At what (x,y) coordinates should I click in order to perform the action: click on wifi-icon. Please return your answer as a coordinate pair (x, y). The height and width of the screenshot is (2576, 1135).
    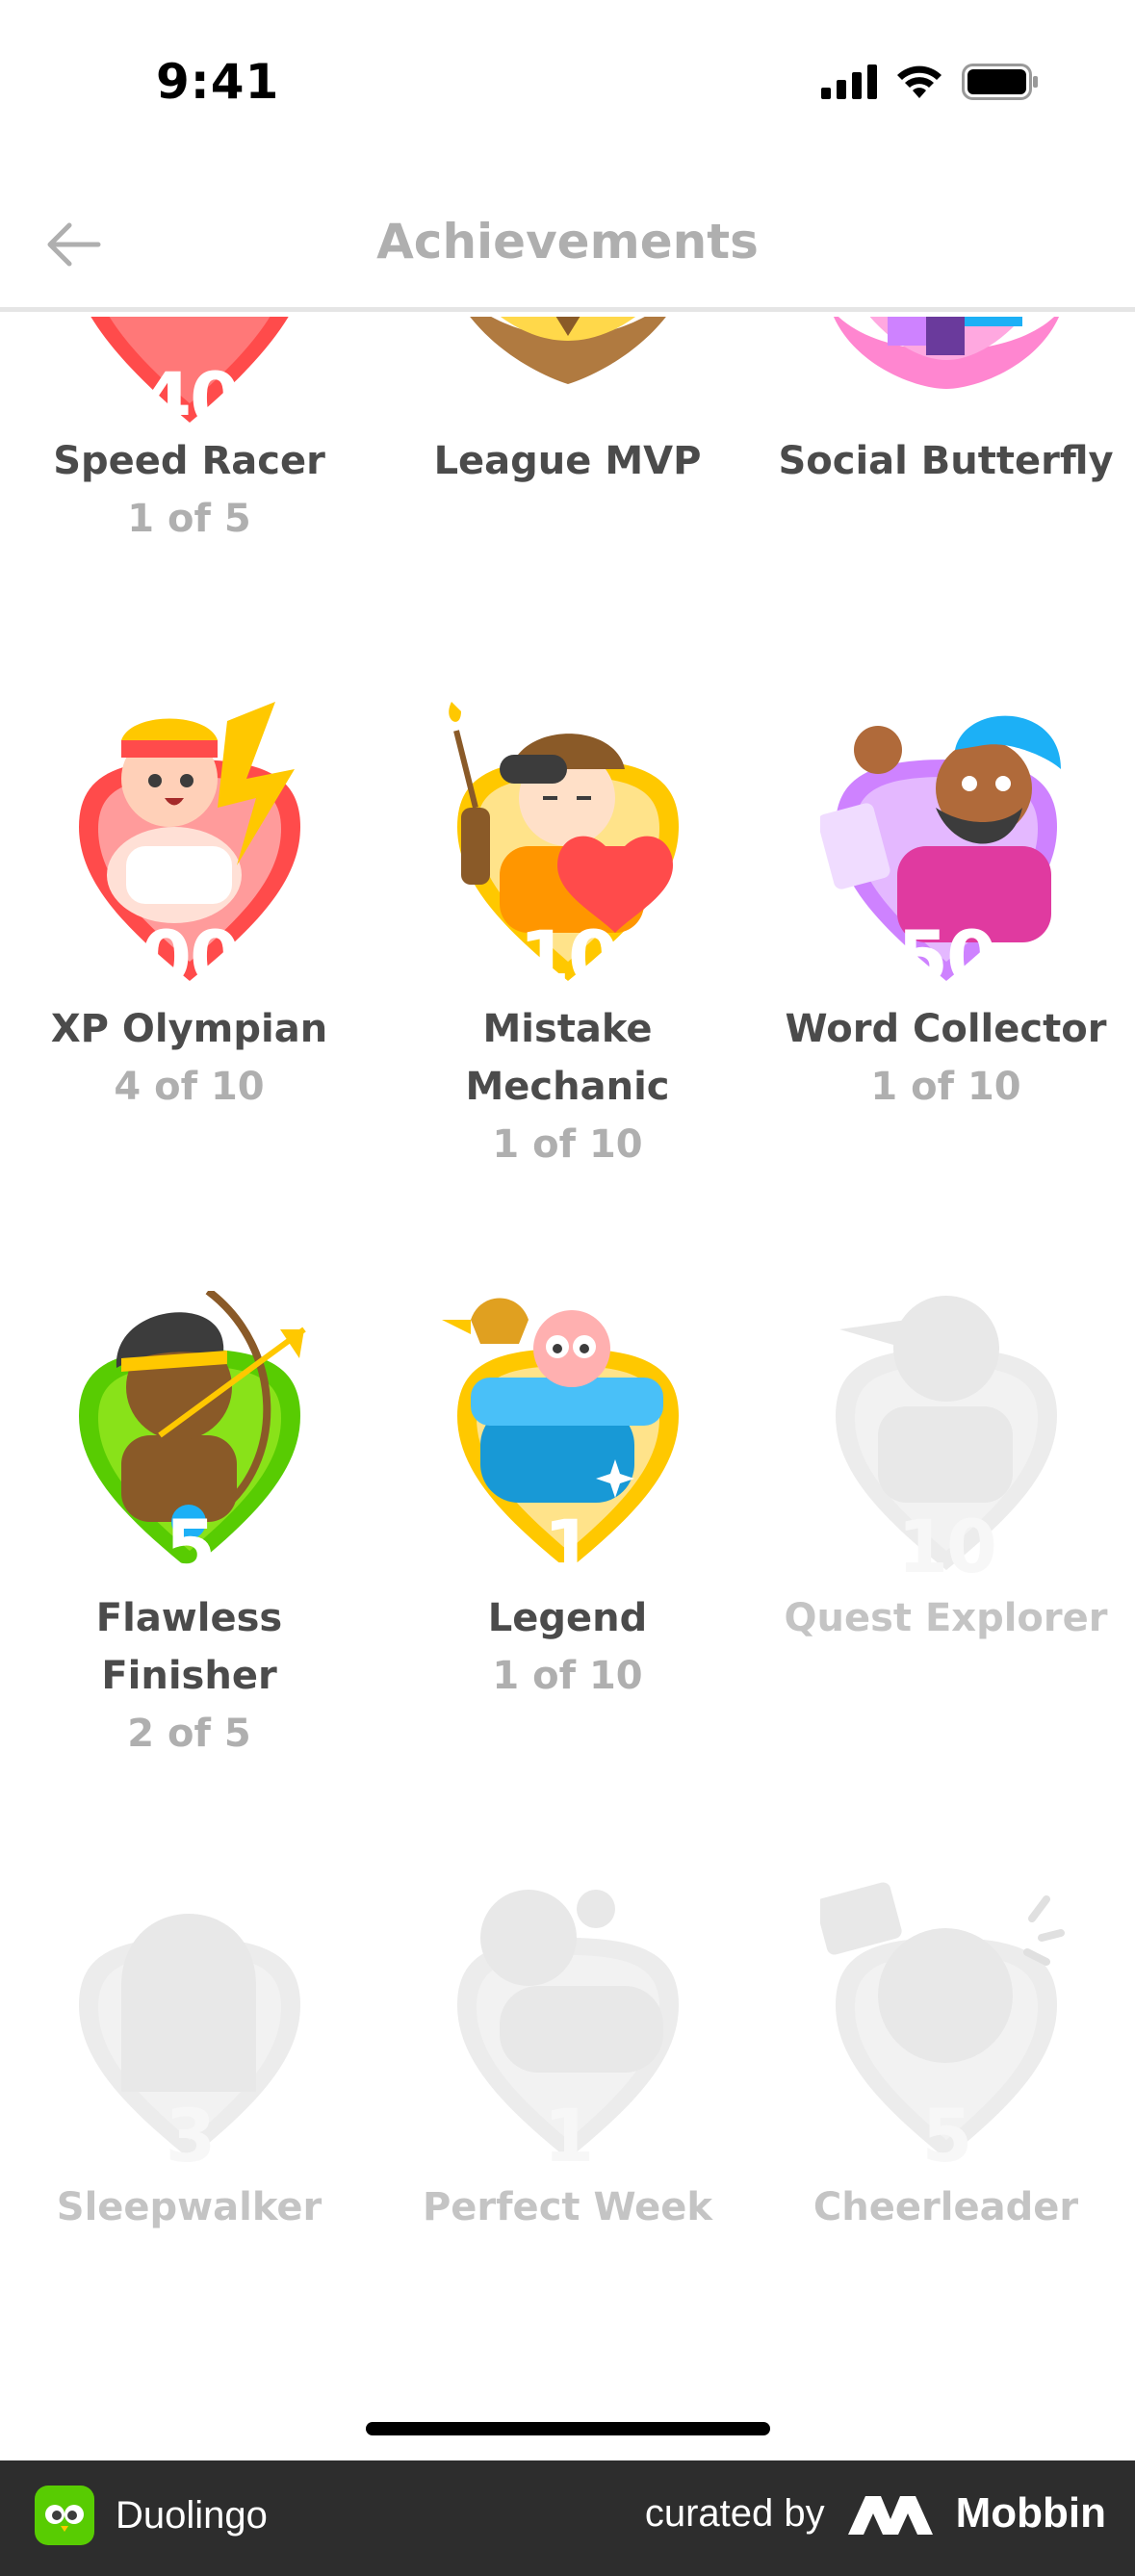
    Looking at the image, I should click on (919, 81).